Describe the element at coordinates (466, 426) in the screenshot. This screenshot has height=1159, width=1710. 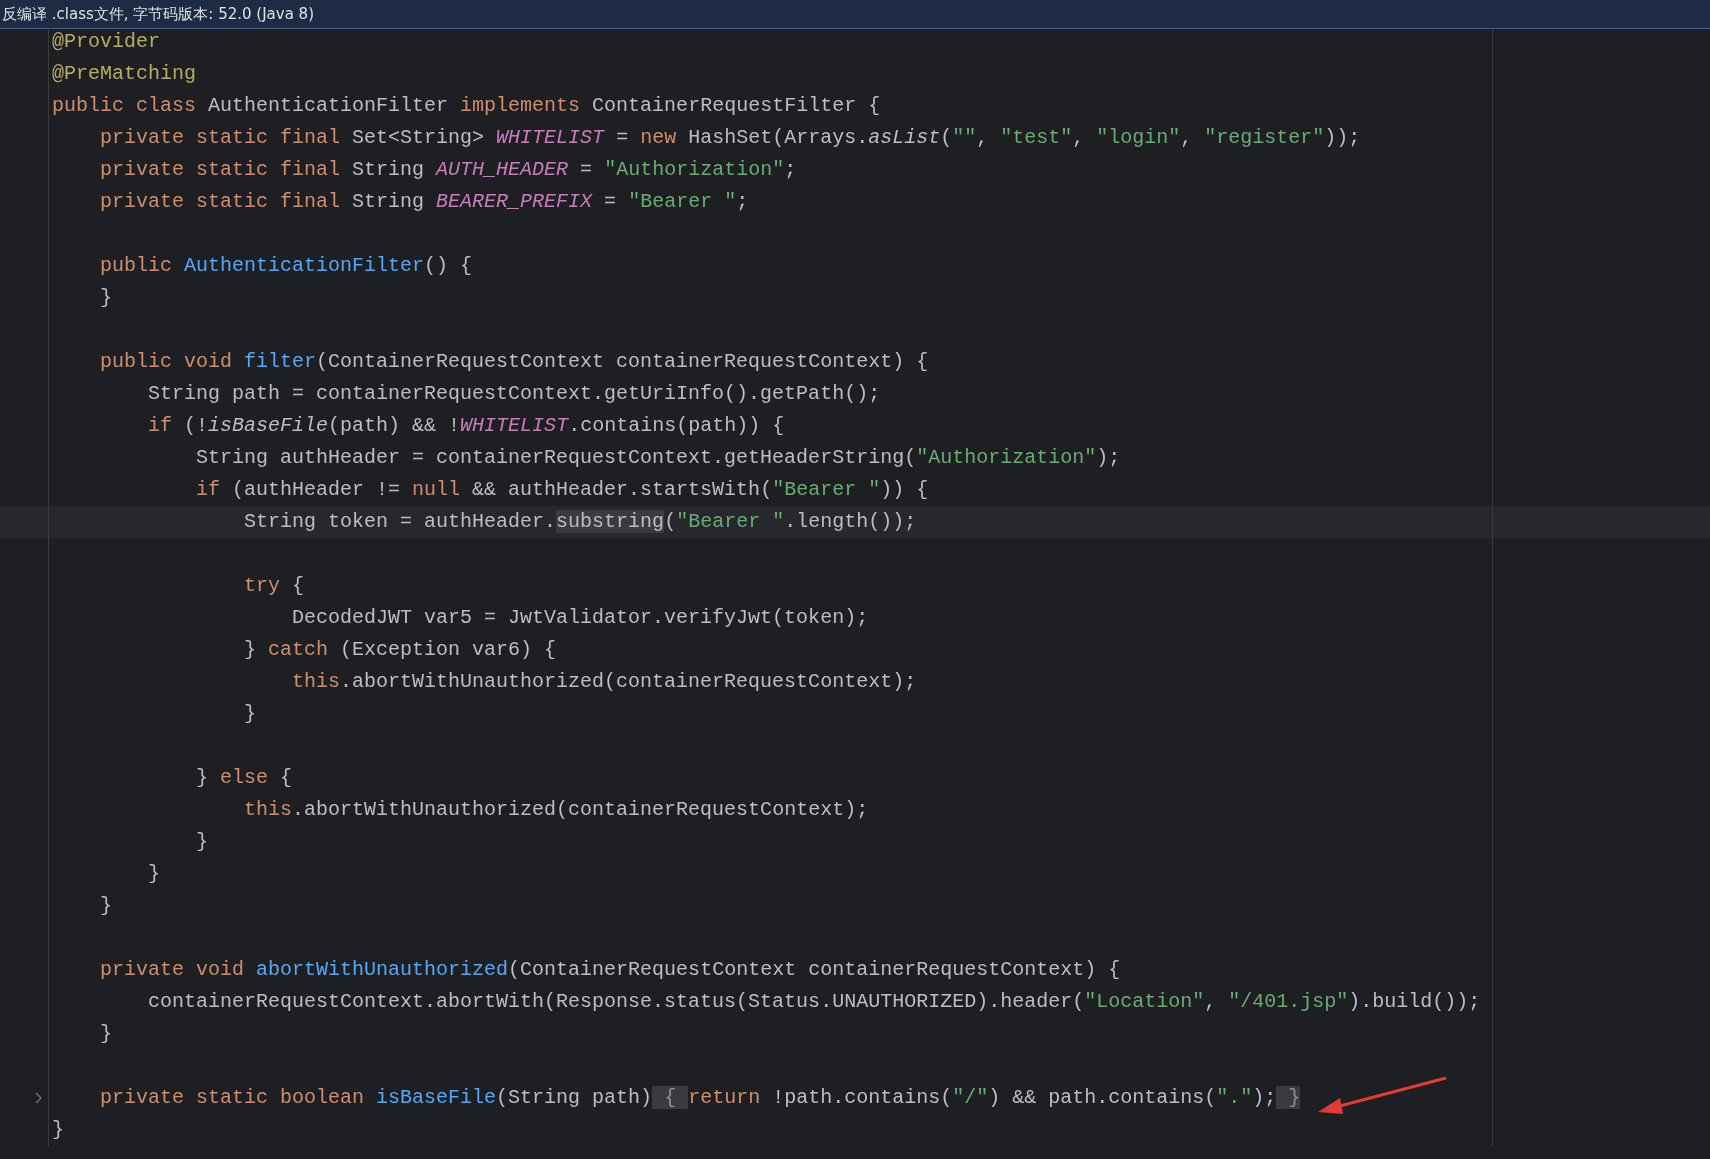
I see `code-line: if (!isBaseFile(path) && !WHITELIST.contains(path)) {` at that location.